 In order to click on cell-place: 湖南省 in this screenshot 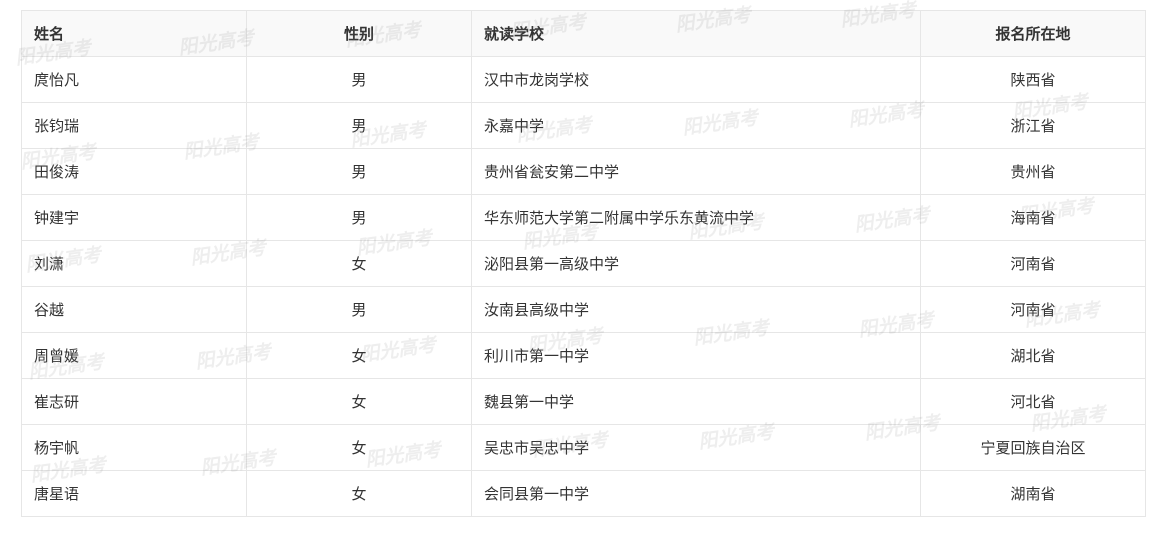, I will do `click(1033, 493)`.